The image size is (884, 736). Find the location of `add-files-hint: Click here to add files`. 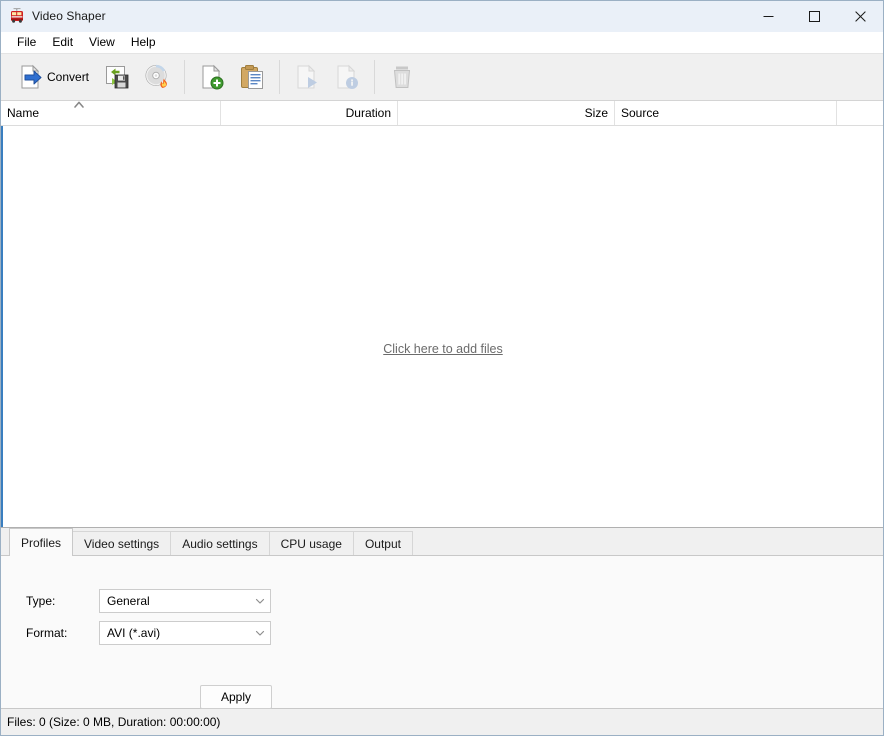

add-files-hint: Click here to add files is located at coordinates (443, 349).